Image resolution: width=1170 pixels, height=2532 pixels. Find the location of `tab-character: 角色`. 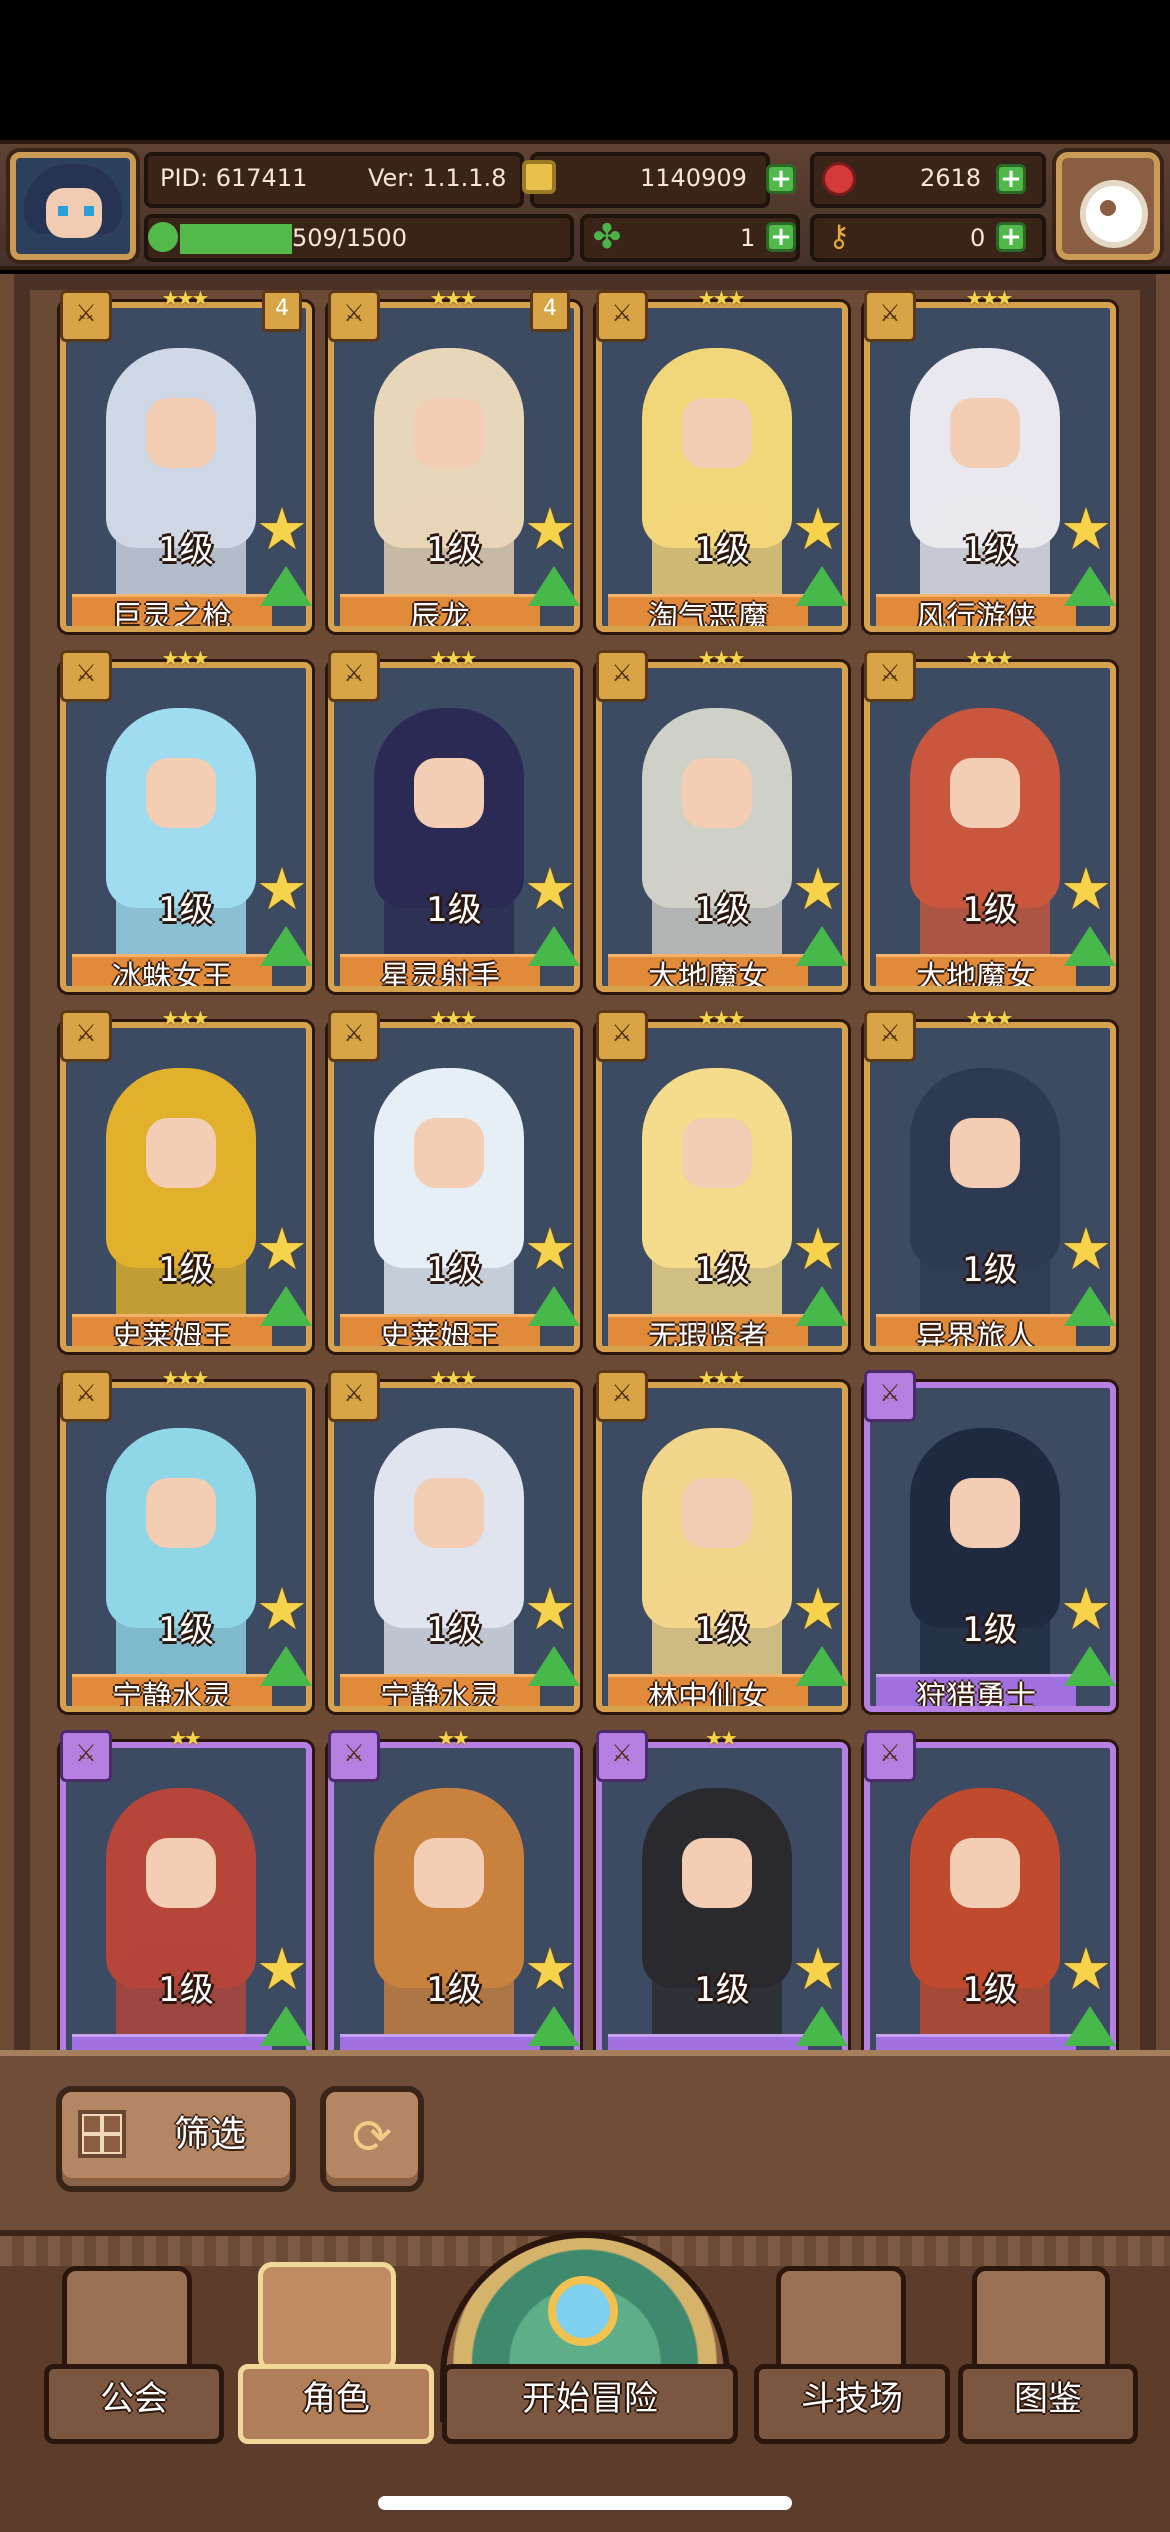

tab-character: 角色 is located at coordinates (336, 2404).